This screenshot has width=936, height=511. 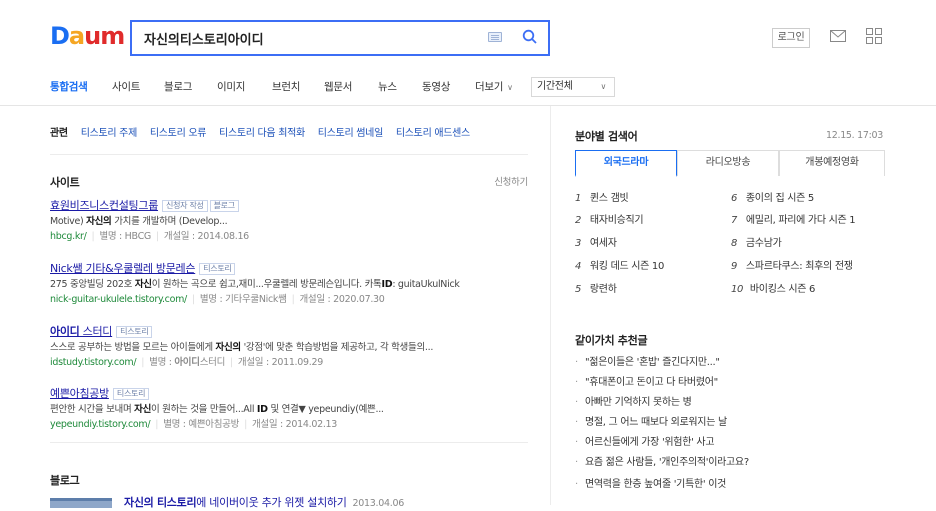 I want to click on recommend-item: · "젊은이들은 '혼밥' 즐긴다지만...", so click(x=647, y=363).